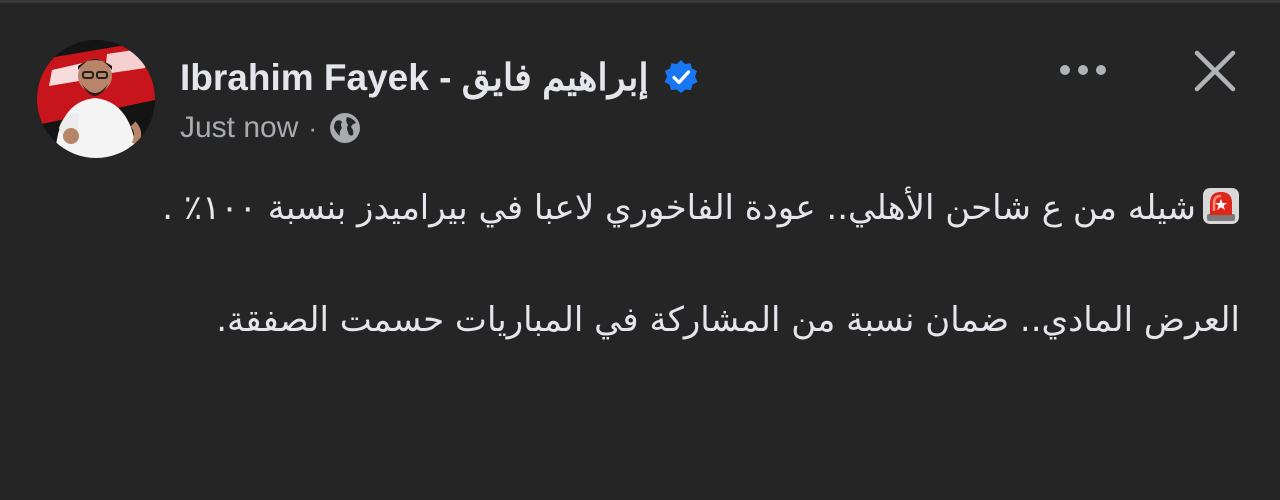 Image resolution: width=1280 pixels, height=500 pixels. What do you see at coordinates (414, 77) in the screenshot?
I see `author-name: Ibrahim Fayek - إبراهيم فايق` at bounding box center [414, 77].